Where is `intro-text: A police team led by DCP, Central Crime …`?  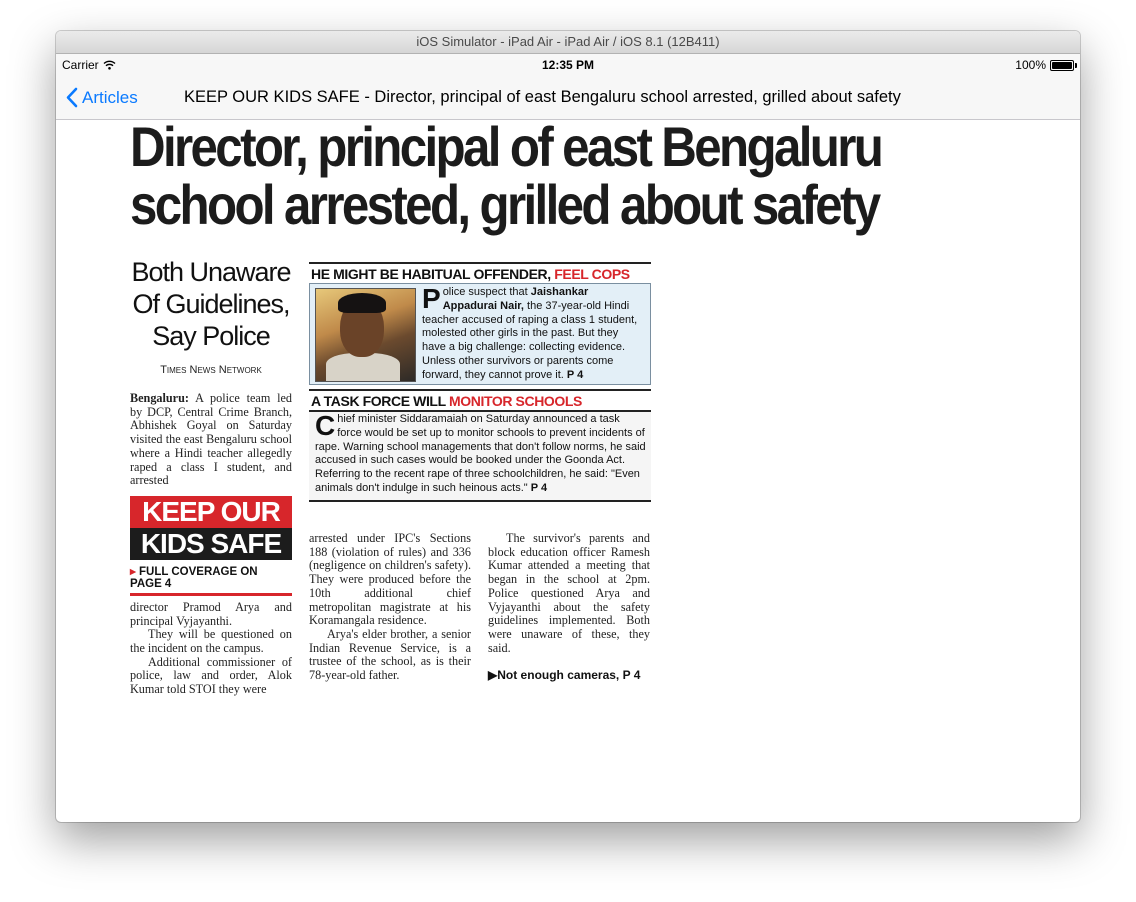
intro-text: A police team led by DCP, Central Crime … is located at coordinates (211, 439).